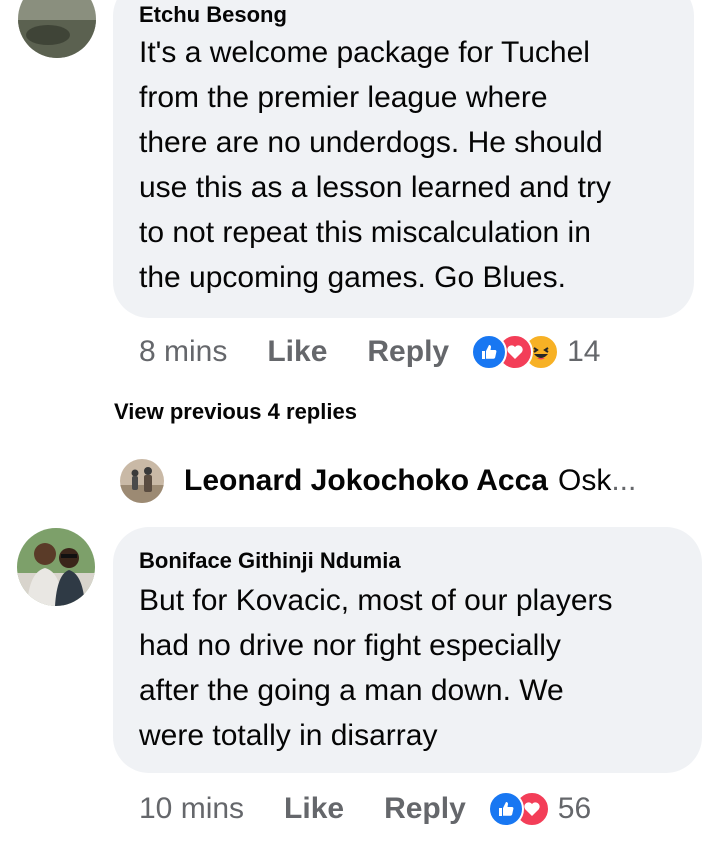 This screenshot has height=849, width=720. What do you see at coordinates (584, 351) in the screenshot?
I see `reaction-count: 14` at bounding box center [584, 351].